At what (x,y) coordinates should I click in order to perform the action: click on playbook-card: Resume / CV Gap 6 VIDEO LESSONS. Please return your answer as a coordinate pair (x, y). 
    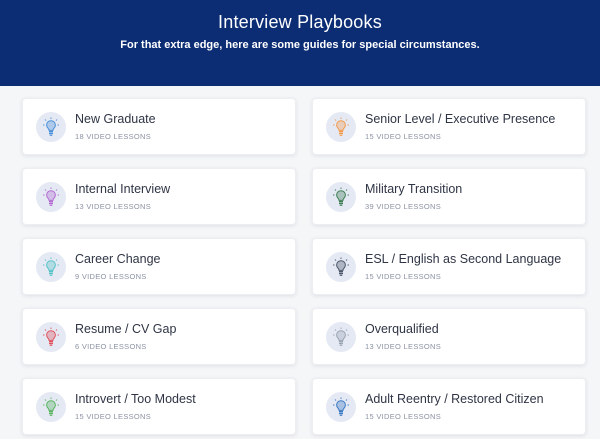
    Looking at the image, I should click on (159, 336).